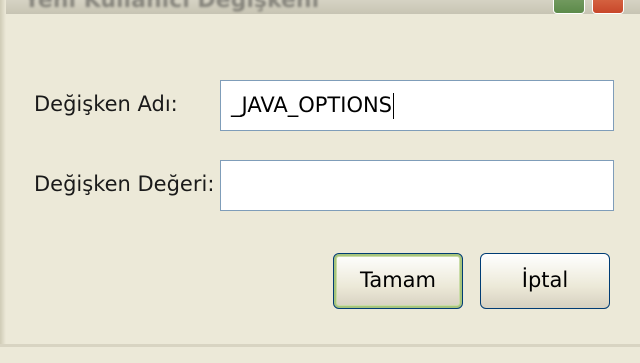 The image size is (640, 363). I want to click on variable-name-label: Değişken Adı:, so click(106, 104).